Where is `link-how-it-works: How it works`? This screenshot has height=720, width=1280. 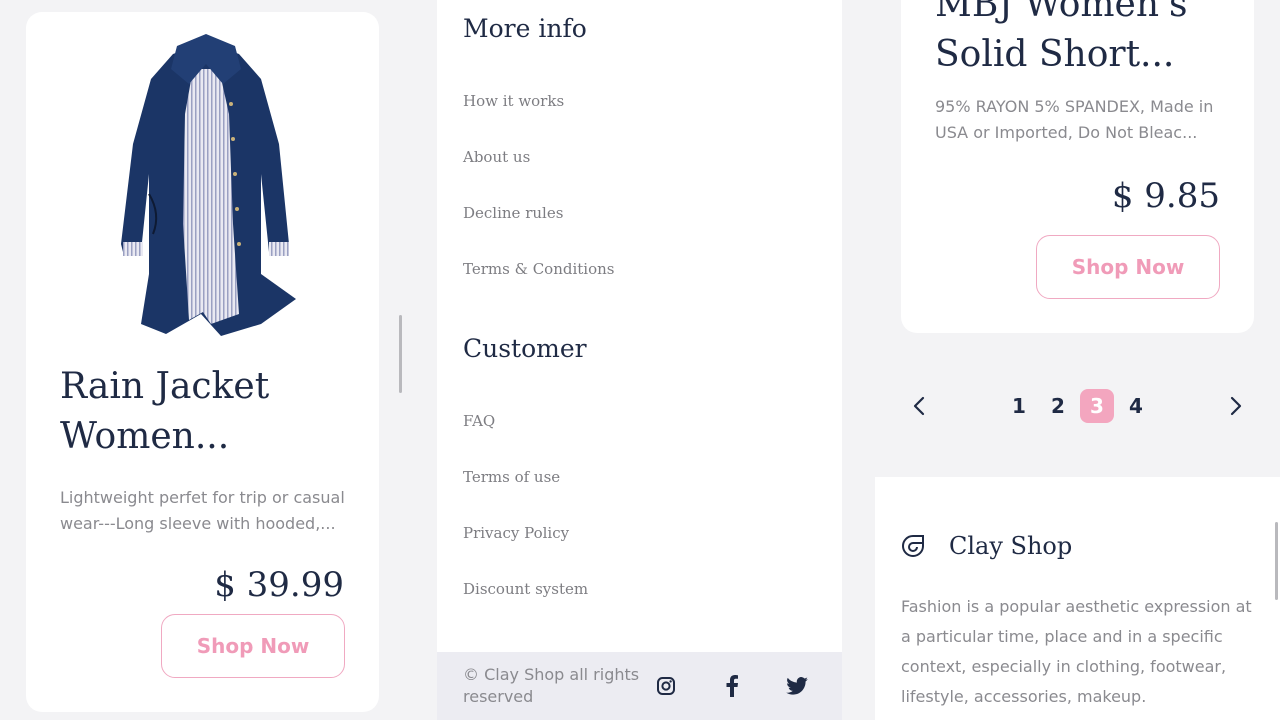
link-how-it-works: How it works is located at coordinates (513, 101).